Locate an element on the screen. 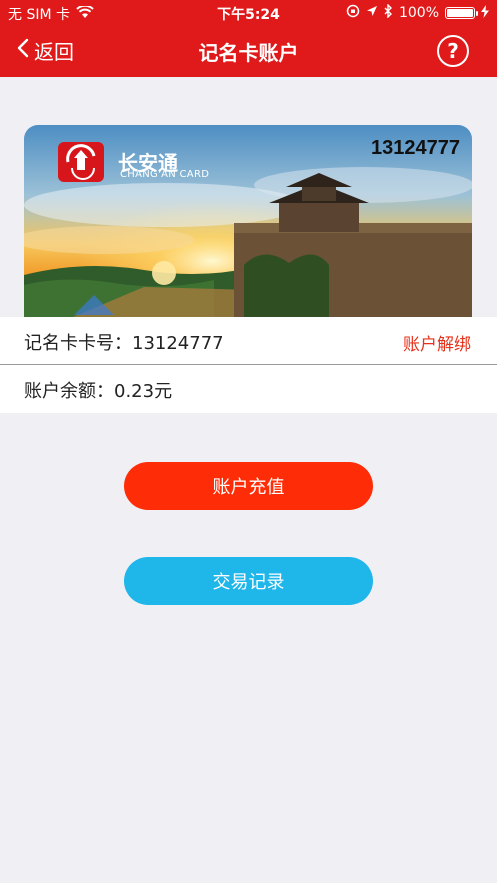 The height and width of the screenshot is (883, 497). top-header: 无 SIM 卡 下午5:24 100% 返回 记名卡账户 ? is located at coordinates (248, 38).